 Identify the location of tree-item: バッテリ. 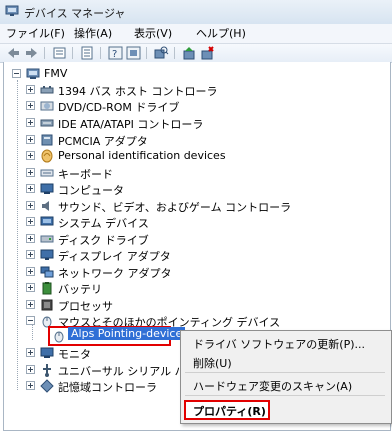
(176, 288).